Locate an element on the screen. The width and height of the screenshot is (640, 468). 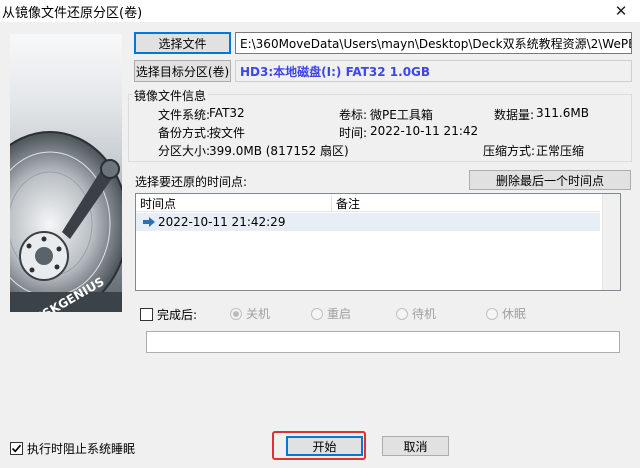
partition-size-label: 分区大小: is located at coordinates (184, 151).